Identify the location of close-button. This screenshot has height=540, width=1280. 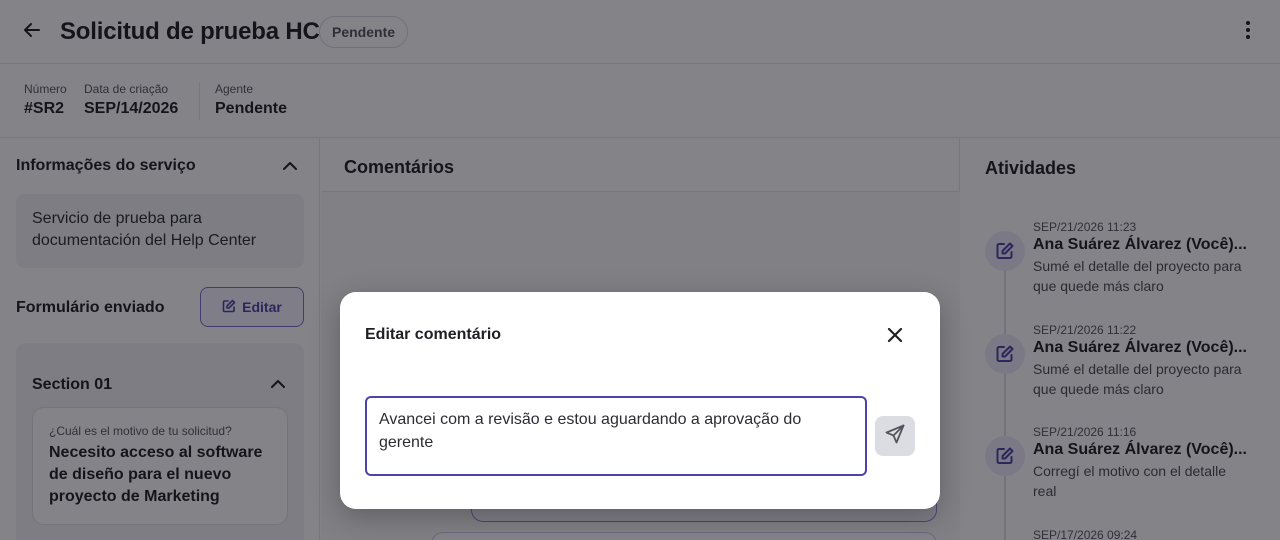
(895, 337).